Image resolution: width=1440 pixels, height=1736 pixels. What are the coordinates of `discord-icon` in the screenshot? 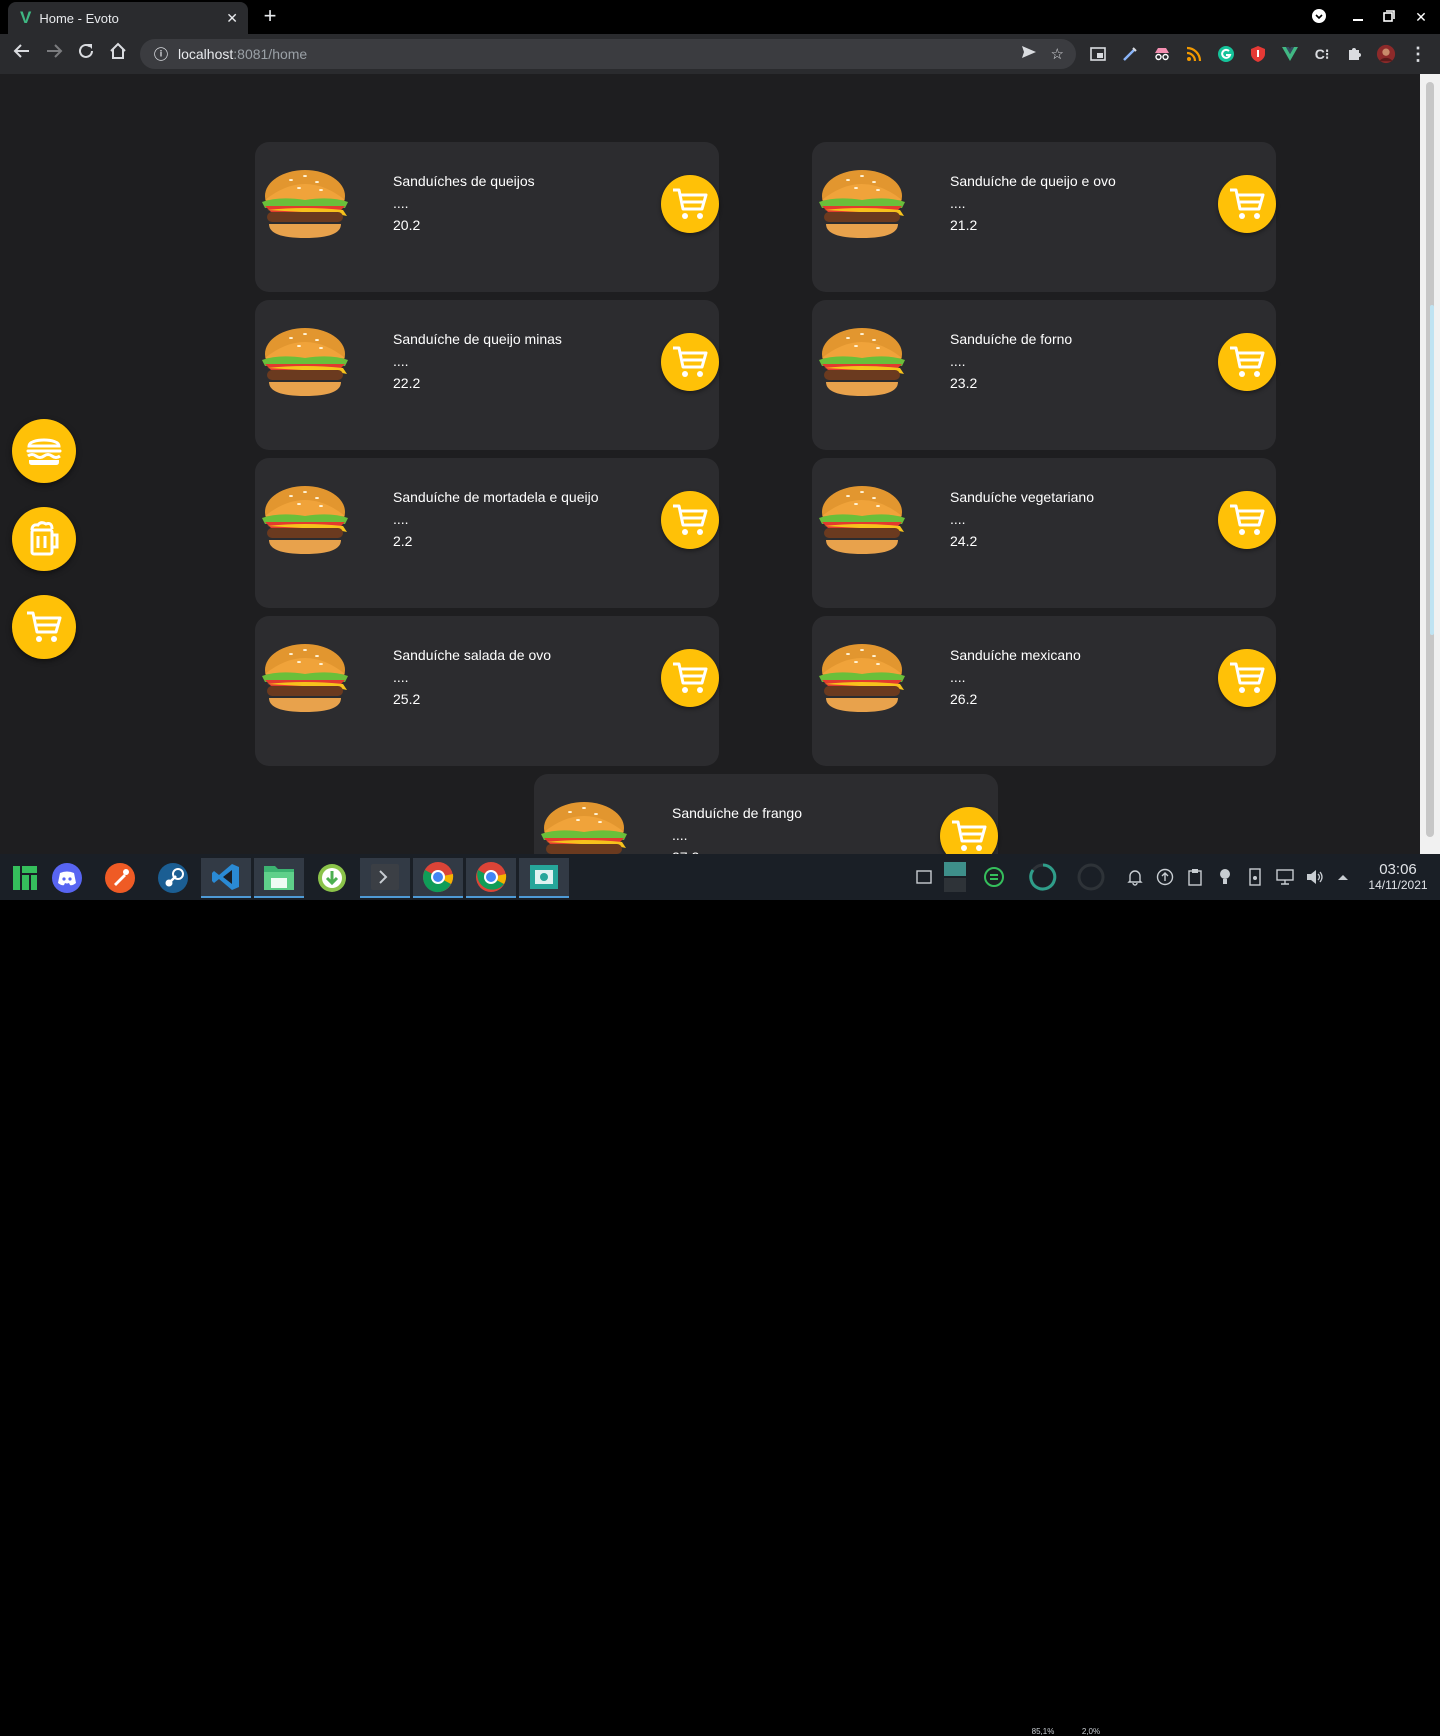 It's located at (67, 878).